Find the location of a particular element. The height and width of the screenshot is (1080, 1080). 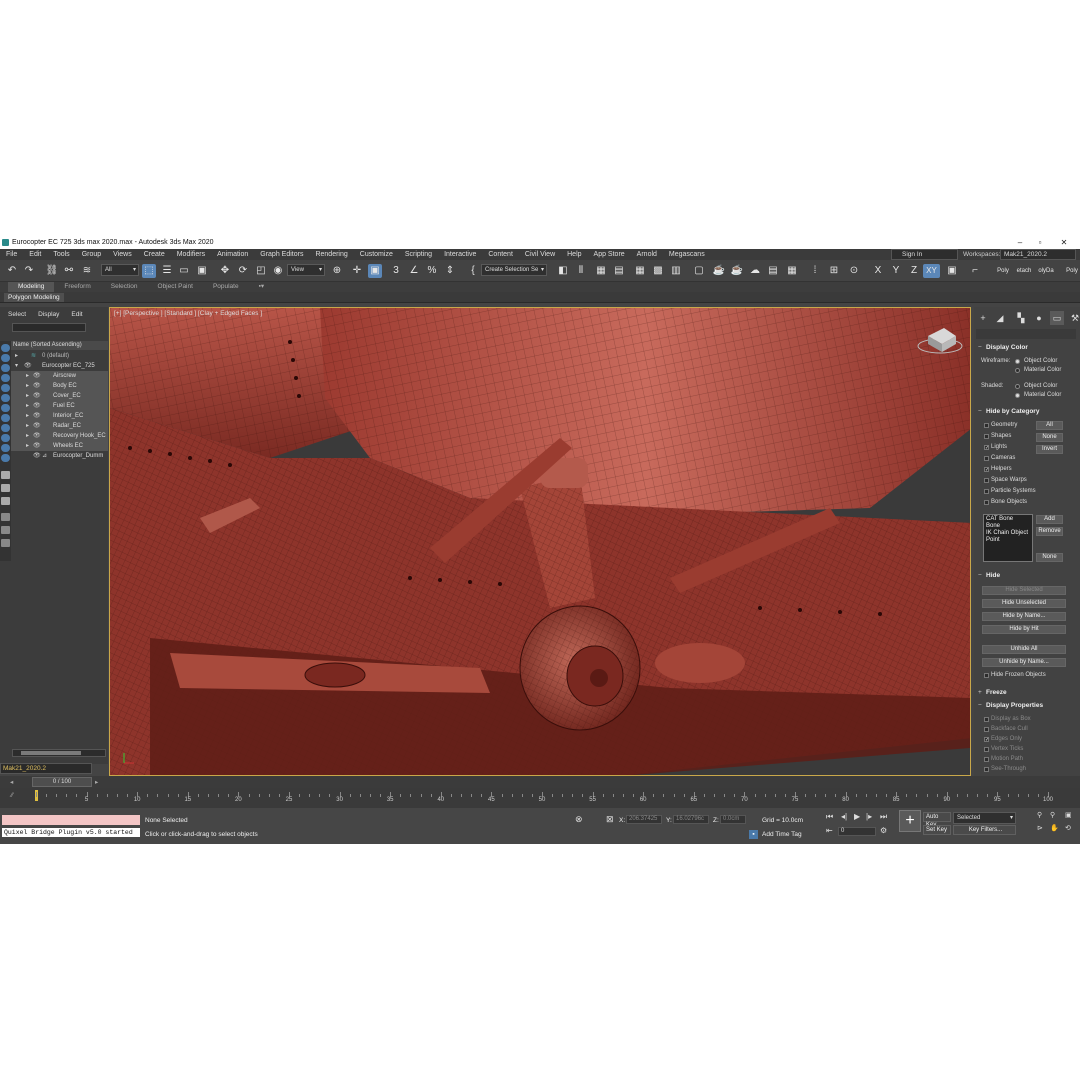

curve-editor-toggle-icon: ⁄⁄ is located at coordinates (12, 795).